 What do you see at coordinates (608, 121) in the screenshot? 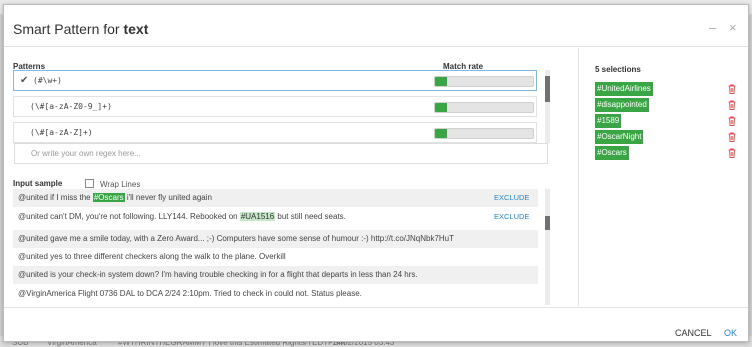
I see `selection-tag: #1589` at bounding box center [608, 121].